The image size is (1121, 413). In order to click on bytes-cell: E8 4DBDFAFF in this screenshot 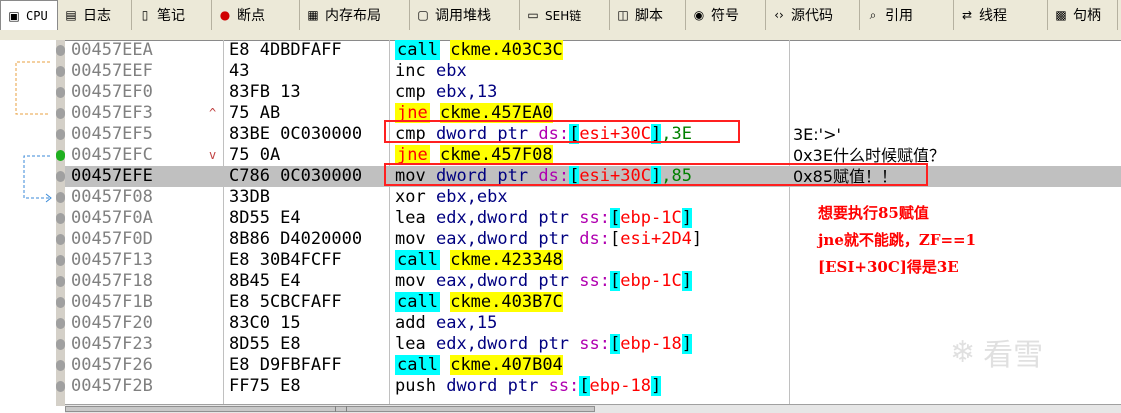, I will do `click(285, 50)`.